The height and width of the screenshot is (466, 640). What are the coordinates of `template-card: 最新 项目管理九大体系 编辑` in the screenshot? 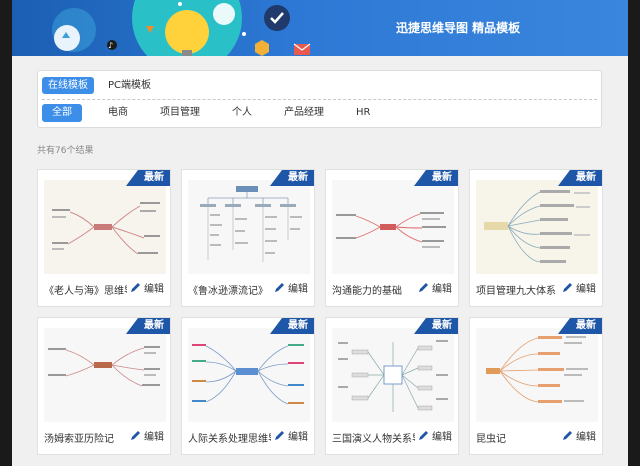 It's located at (536, 238).